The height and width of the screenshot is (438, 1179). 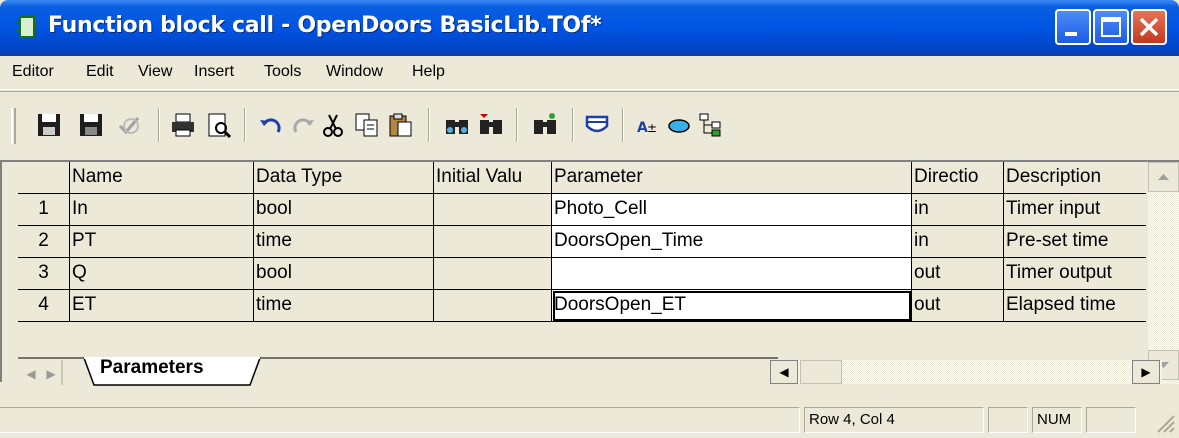 What do you see at coordinates (152, 368) in the screenshot?
I see `tab-parameters: Parameters` at bounding box center [152, 368].